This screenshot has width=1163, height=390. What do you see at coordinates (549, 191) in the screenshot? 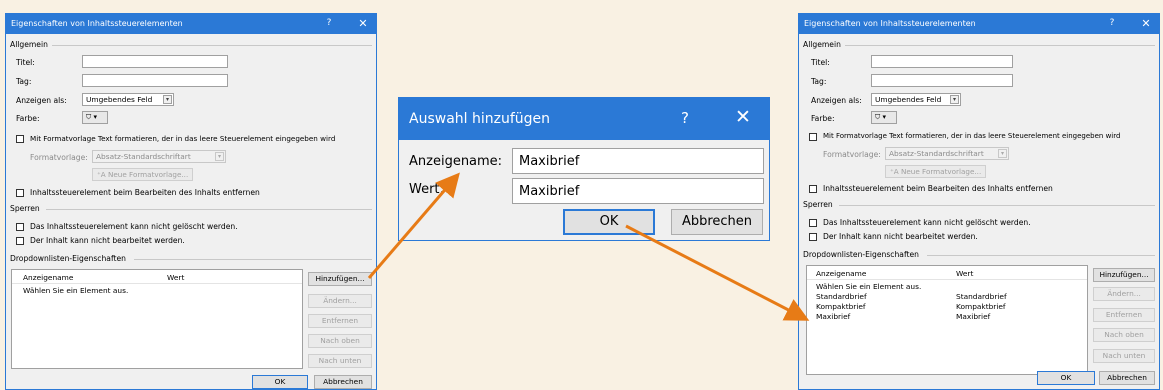
I see `value-value: Maxibrief` at bounding box center [549, 191].